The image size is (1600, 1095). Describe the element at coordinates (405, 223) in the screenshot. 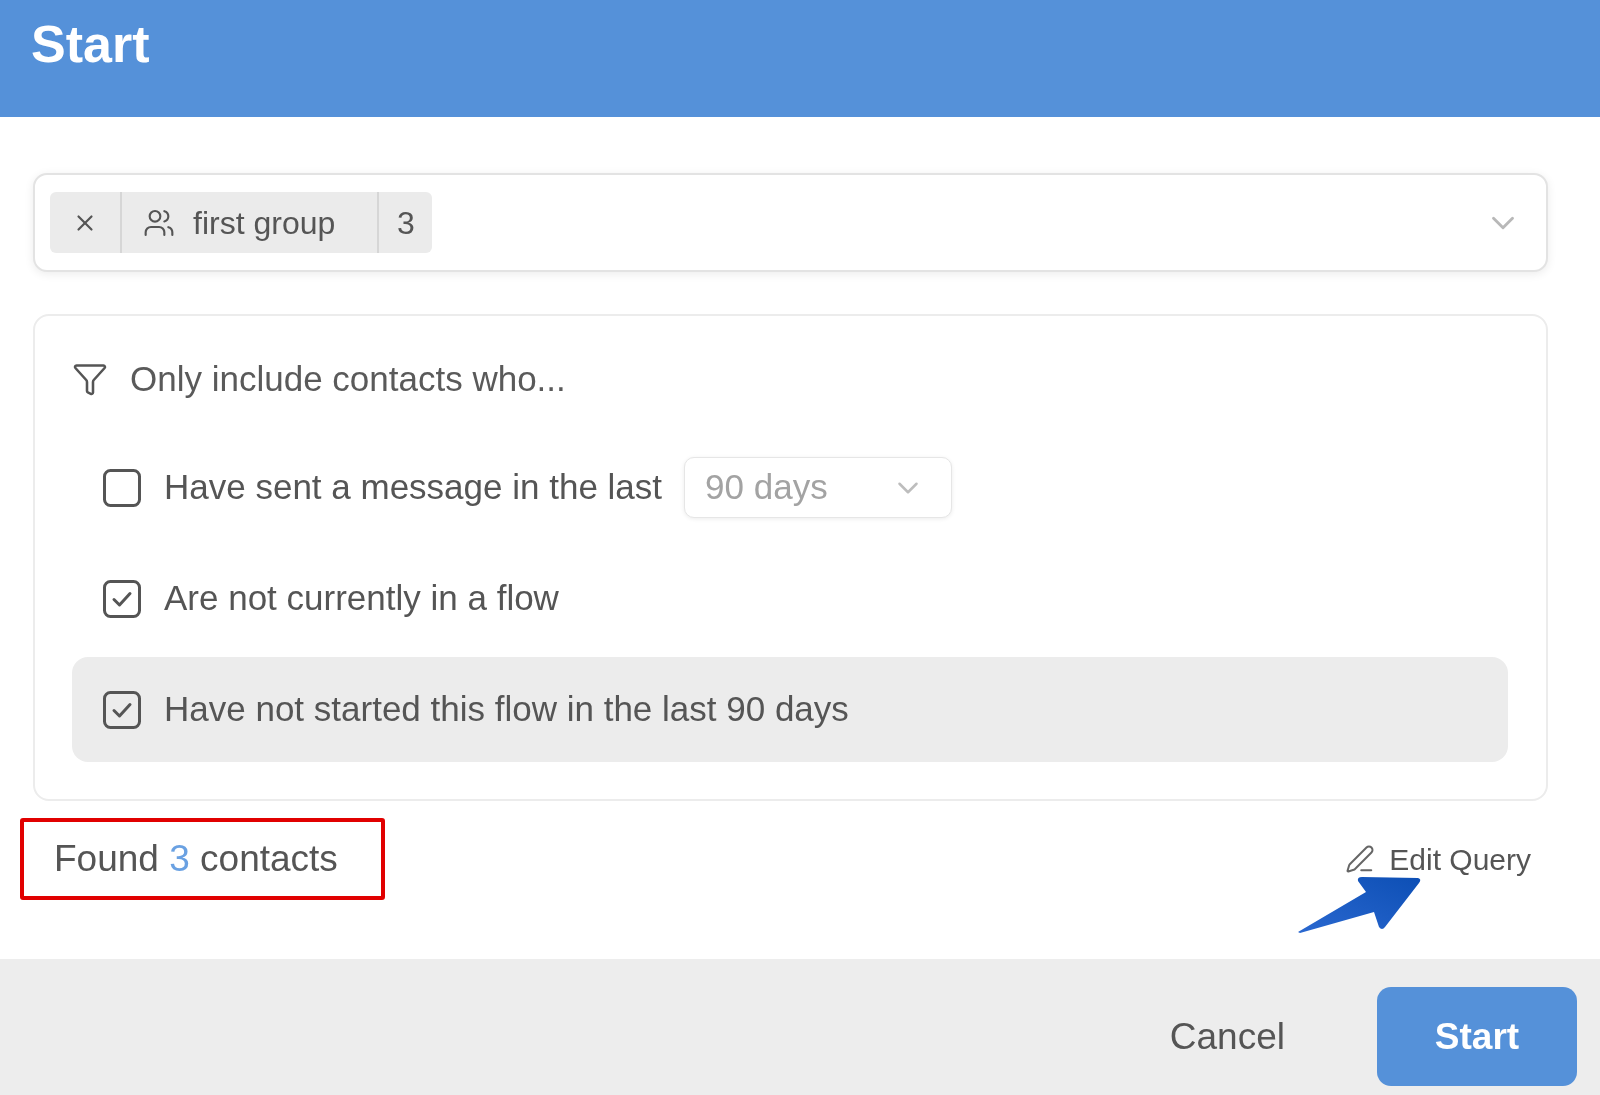

I see `member-count: 3` at that location.